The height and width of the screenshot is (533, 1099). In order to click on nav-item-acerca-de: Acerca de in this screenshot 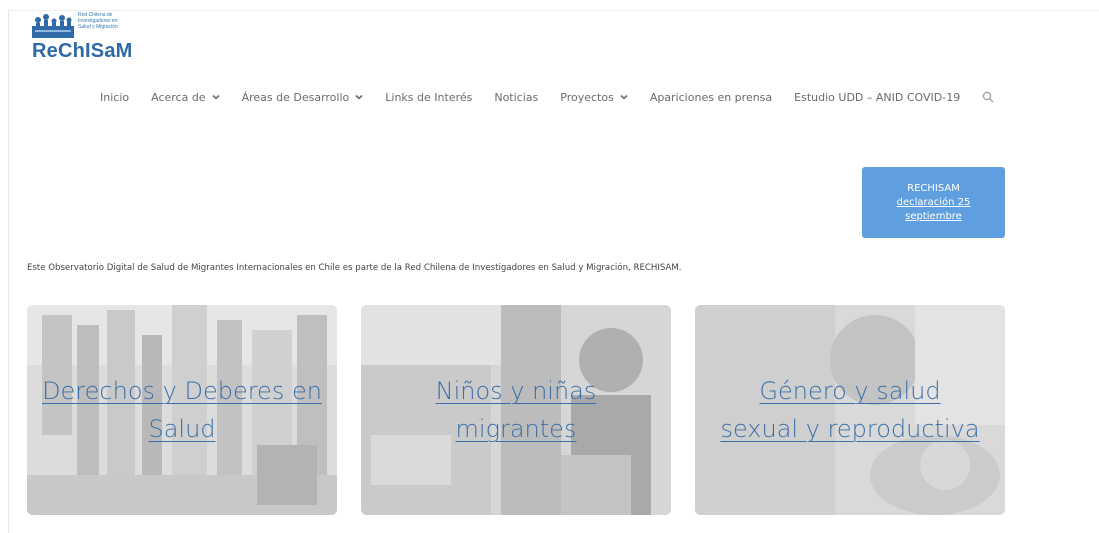, I will do `click(185, 97)`.